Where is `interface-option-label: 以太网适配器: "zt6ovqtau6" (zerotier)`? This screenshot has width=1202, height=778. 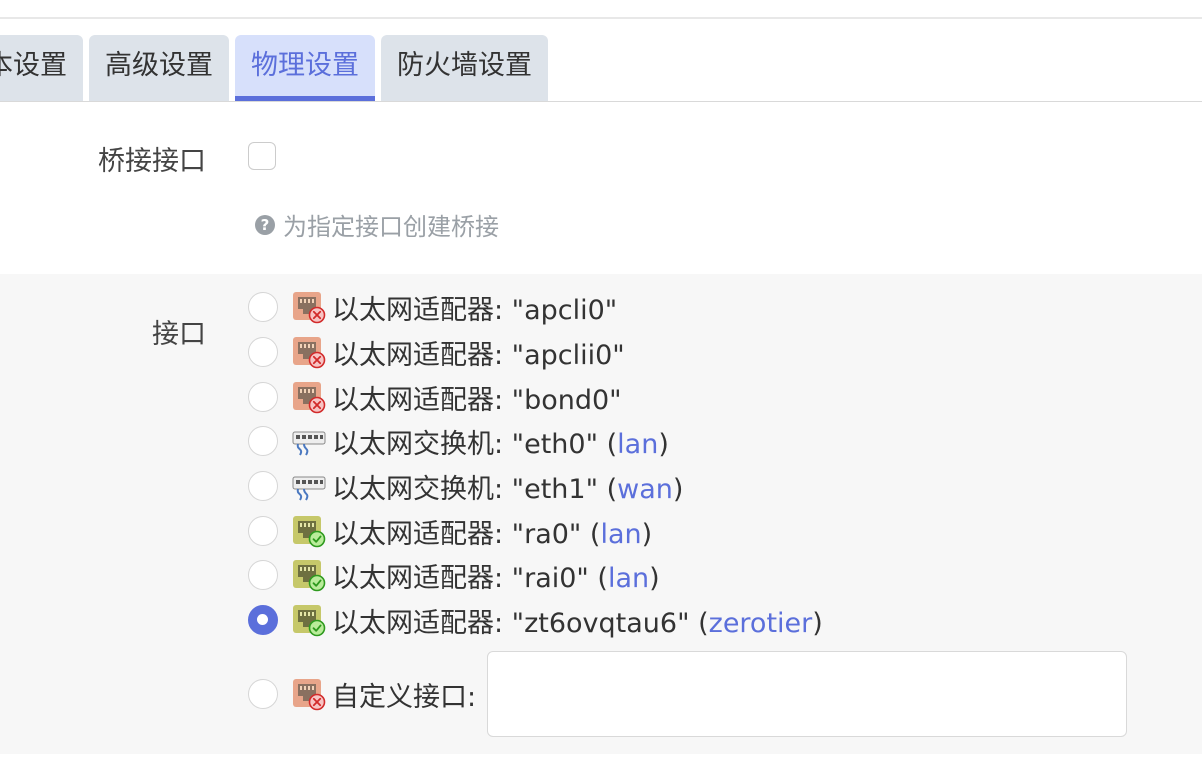 interface-option-label: 以太网适配器: "zt6ovqtau6" (zerotier) is located at coordinates (577, 623).